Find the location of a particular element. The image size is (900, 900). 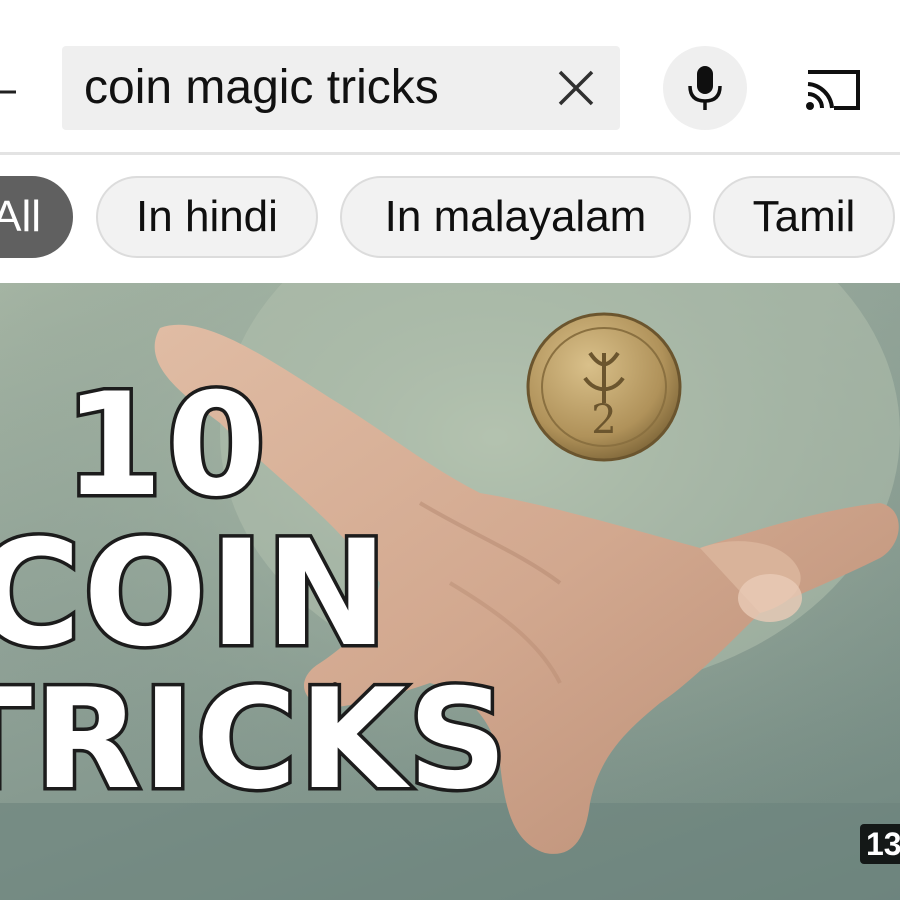

thumbnail-title-line-3: TRICKS is located at coordinates (255, 739).